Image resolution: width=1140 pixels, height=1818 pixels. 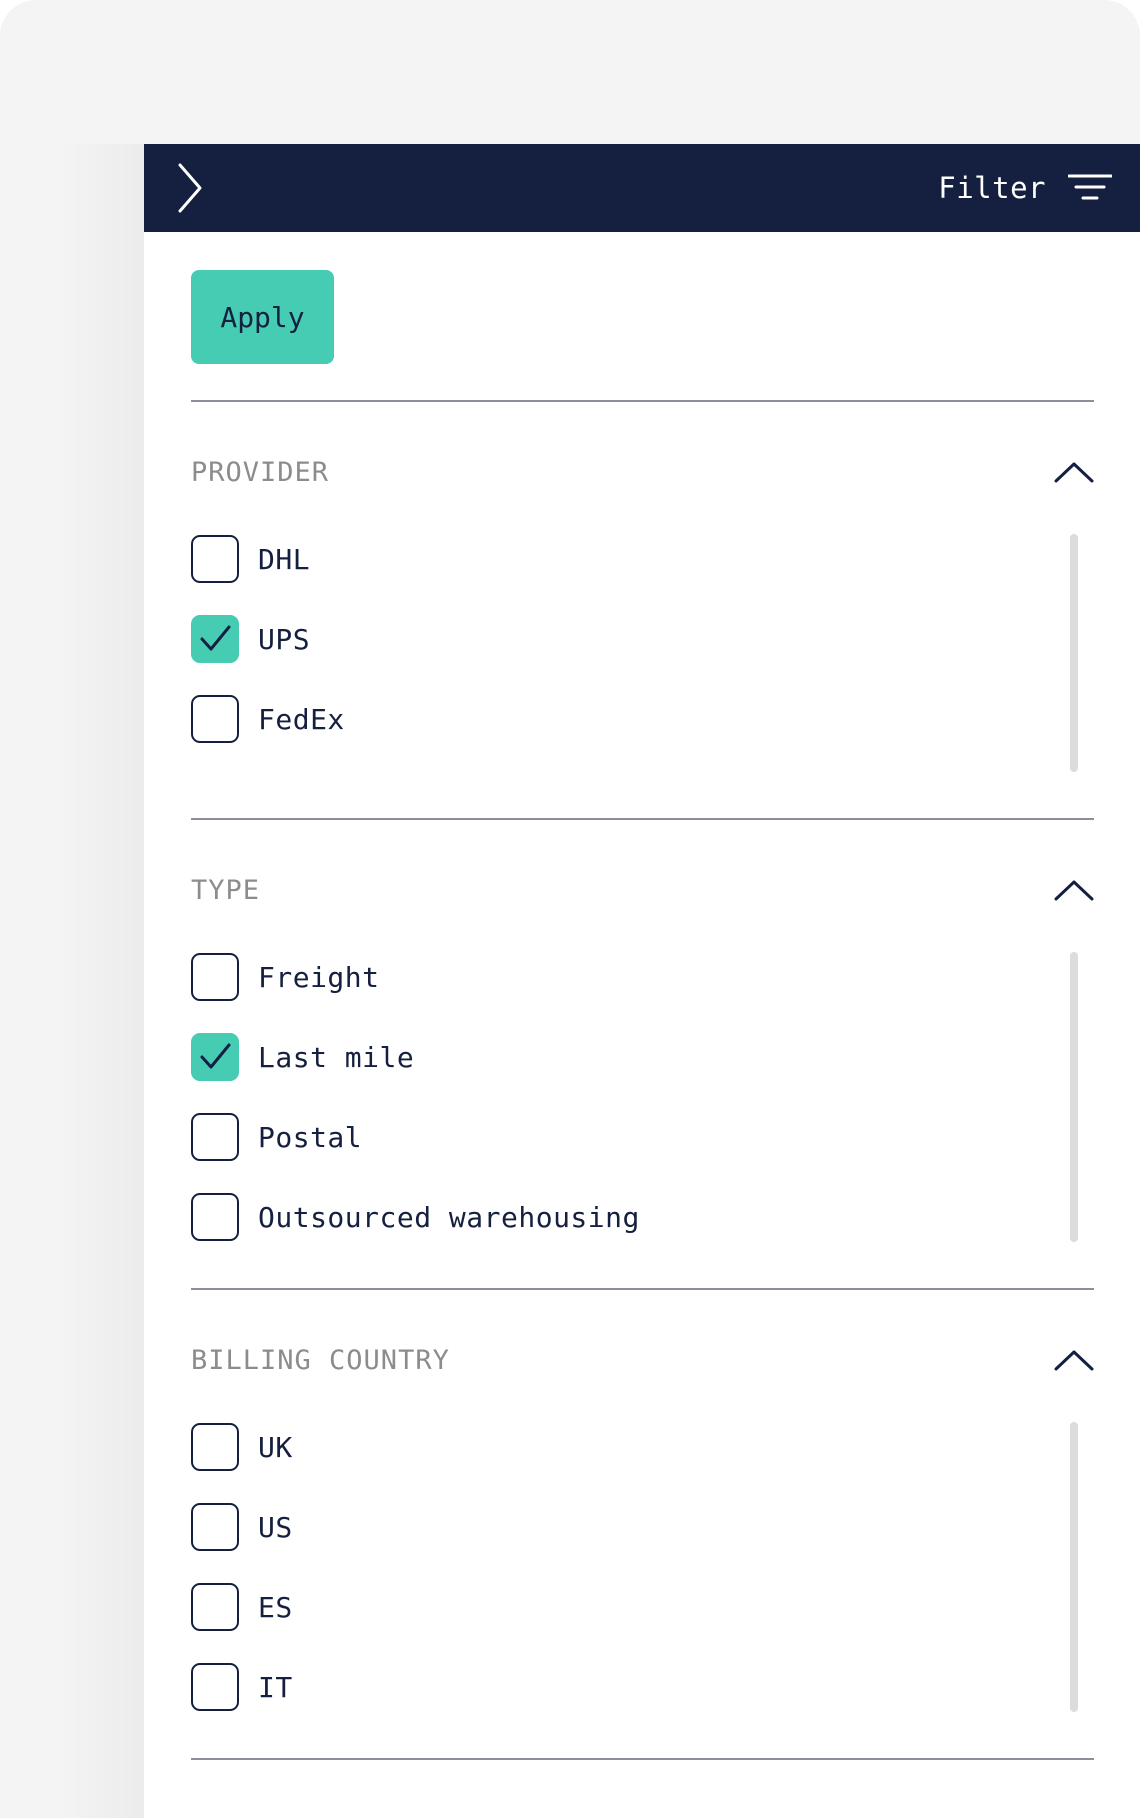 What do you see at coordinates (301, 719) in the screenshot?
I see `option-label: FedEx` at bounding box center [301, 719].